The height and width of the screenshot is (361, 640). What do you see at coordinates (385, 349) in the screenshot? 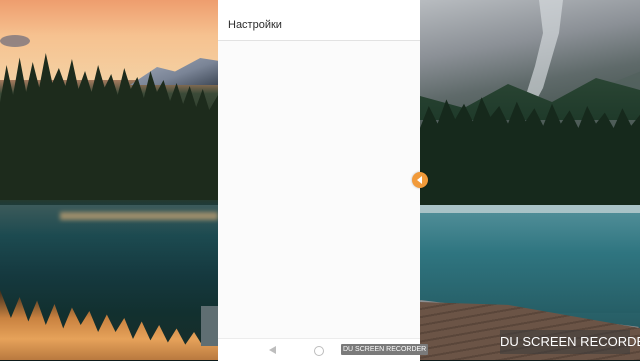
I see `recorder-watermark-small: DU SCREEN RECORDER` at bounding box center [385, 349].